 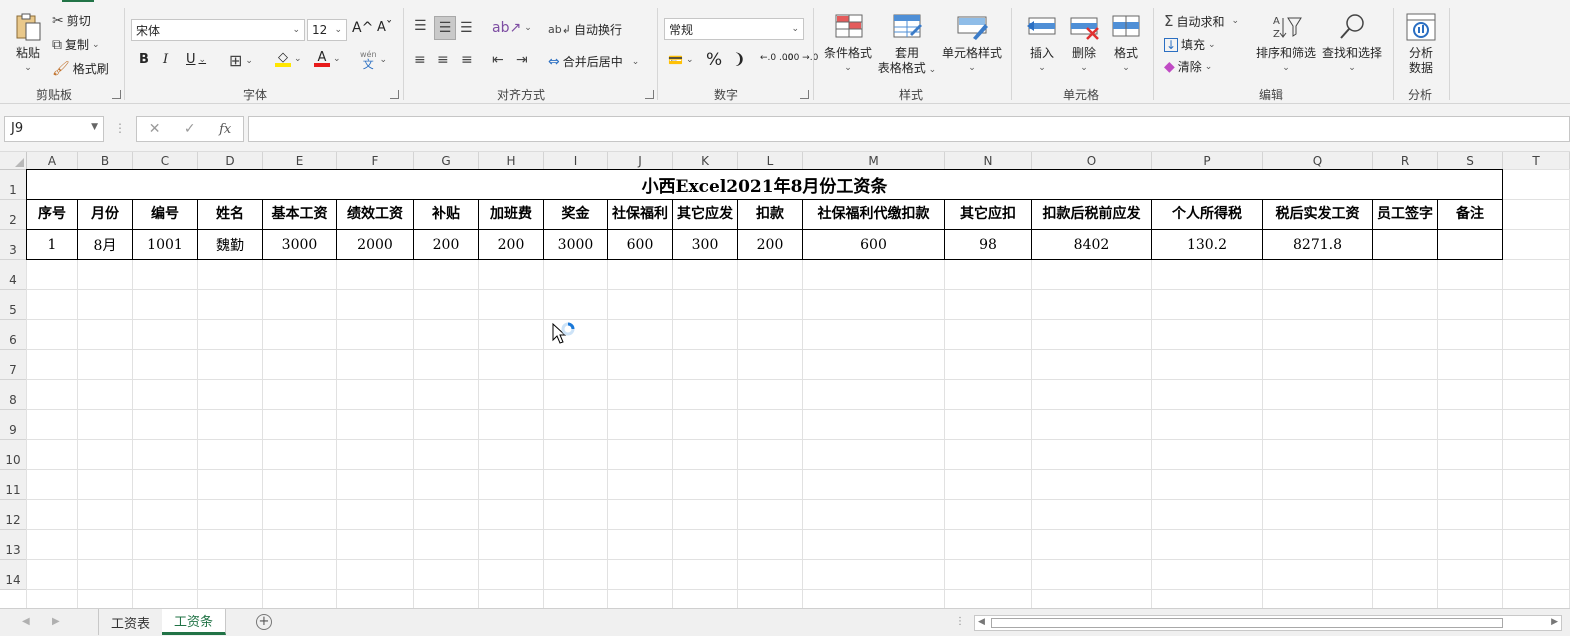 What do you see at coordinates (972, 44) in the screenshot?
I see `cell-styles-button: 单元格样式 ⌄` at bounding box center [972, 44].